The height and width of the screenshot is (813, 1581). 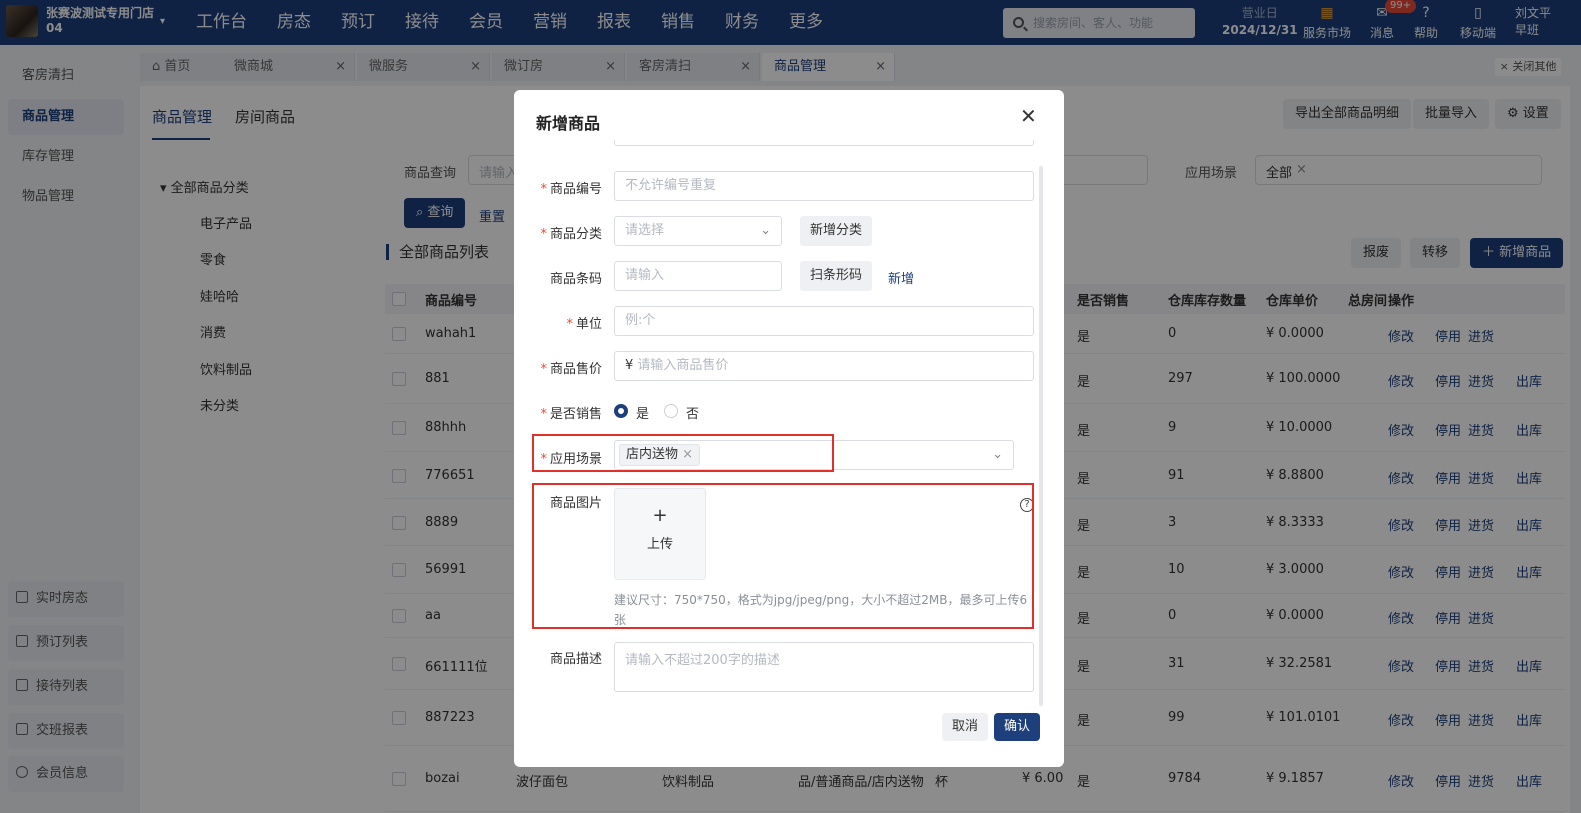 I want to click on on-sale-label-text: 是否销售, so click(x=575, y=414).